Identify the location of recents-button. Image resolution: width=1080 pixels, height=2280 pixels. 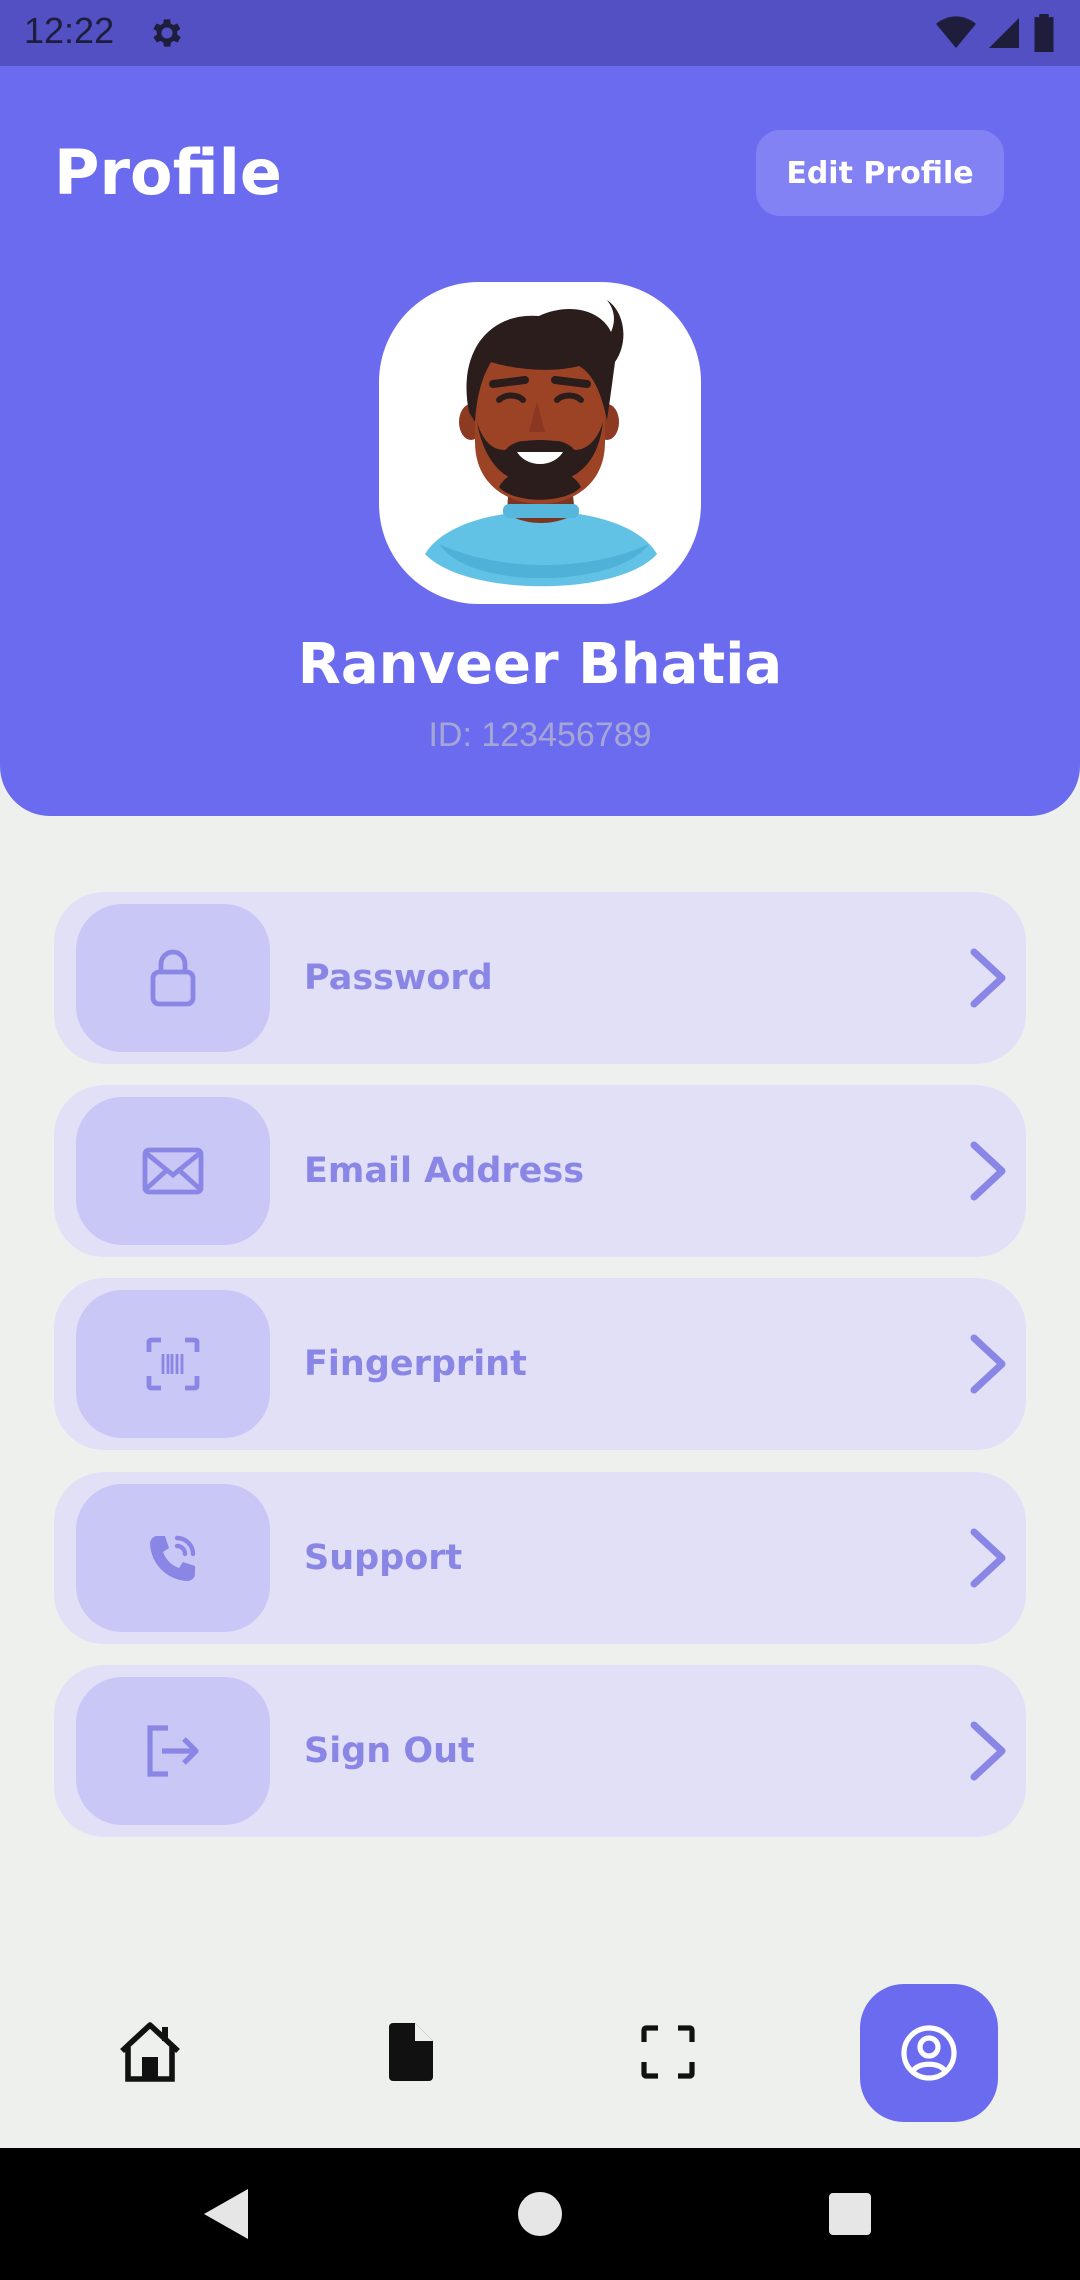
(850, 2214).